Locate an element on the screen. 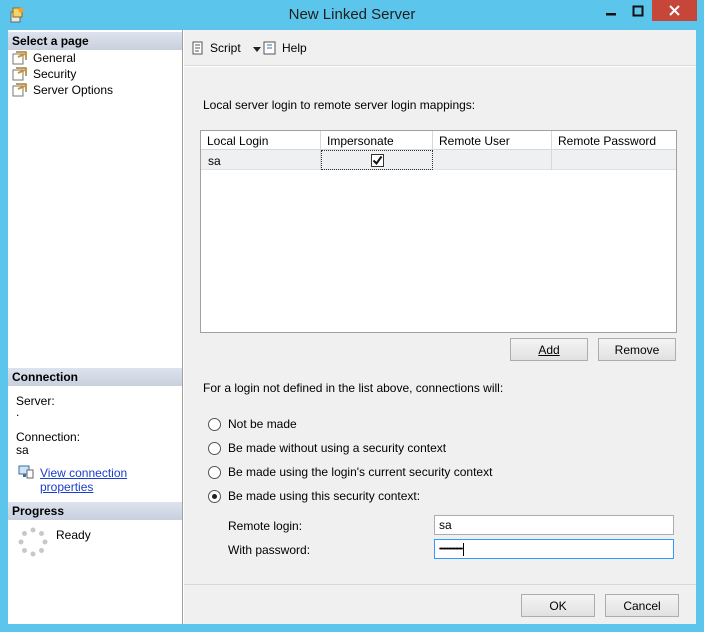 The height and width of the screenshot is (632, 704). script-button: Script is located at coordinates (225, 48).